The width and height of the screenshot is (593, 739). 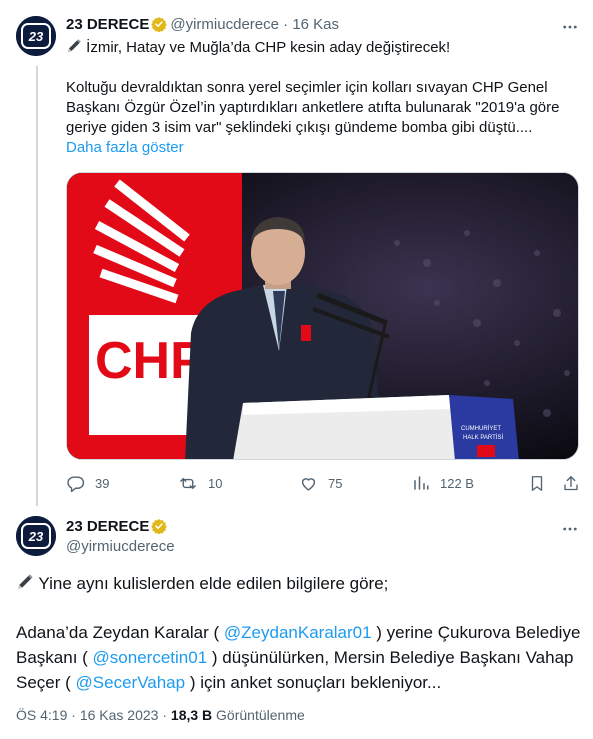 What do you see at coordinates (41, 715) in the screenshot?
I see `tweet-time: ÖS 4:19` at bounding box center [41, 715].